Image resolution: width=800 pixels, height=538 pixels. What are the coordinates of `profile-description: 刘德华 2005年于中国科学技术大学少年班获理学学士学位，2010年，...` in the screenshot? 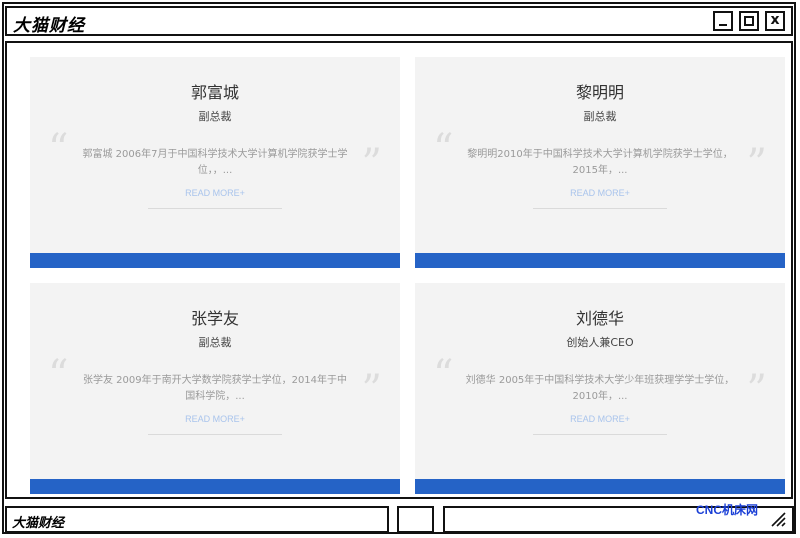 It's located at (600, 388).